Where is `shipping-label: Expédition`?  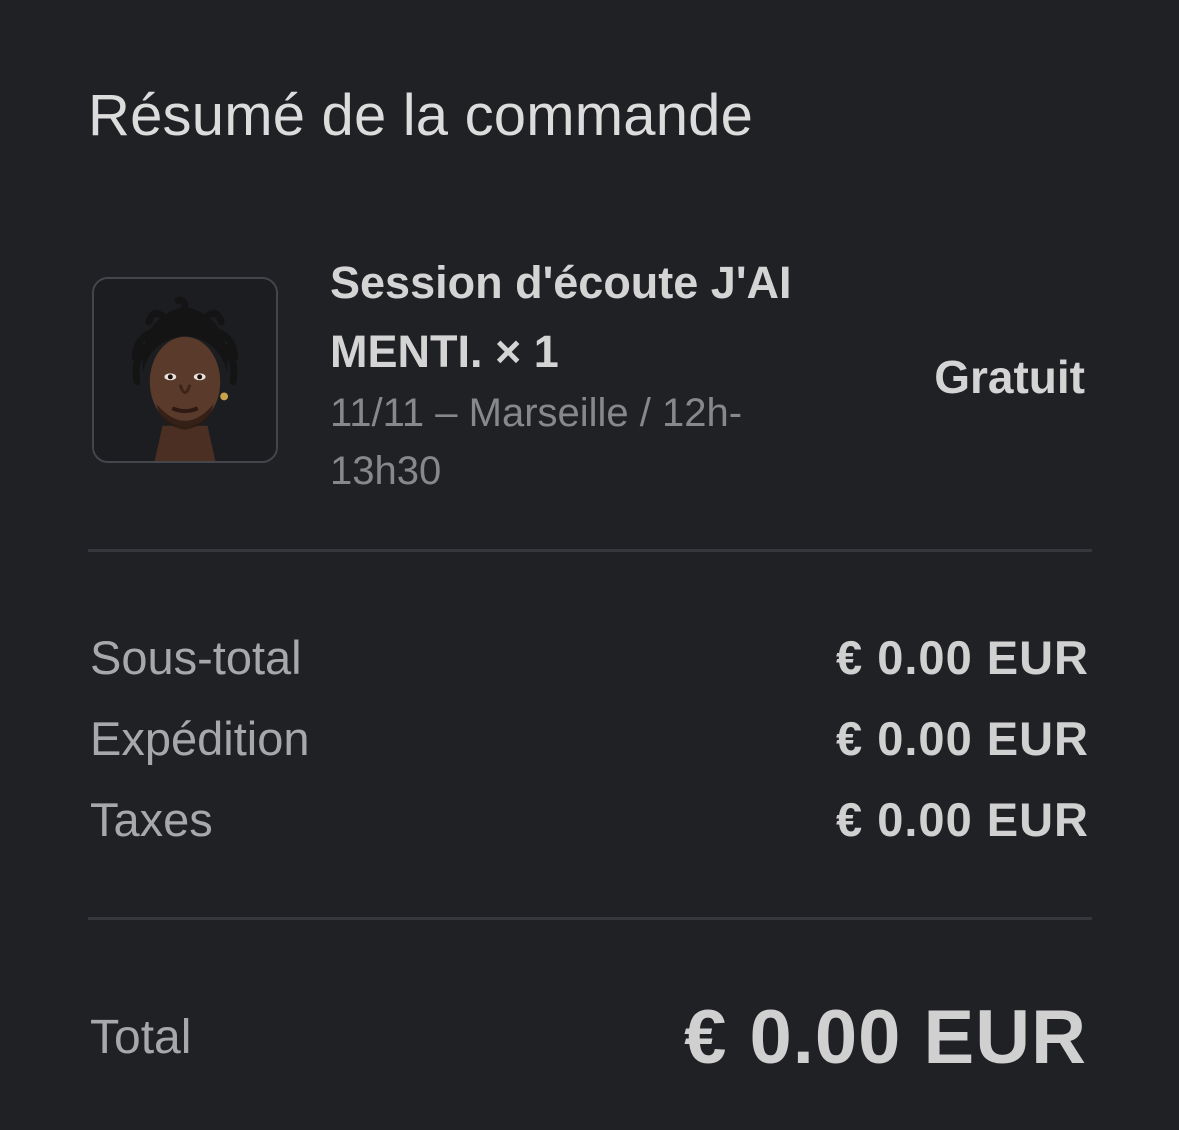
shipping-label: Expédition is located at coordinates (200, 738).